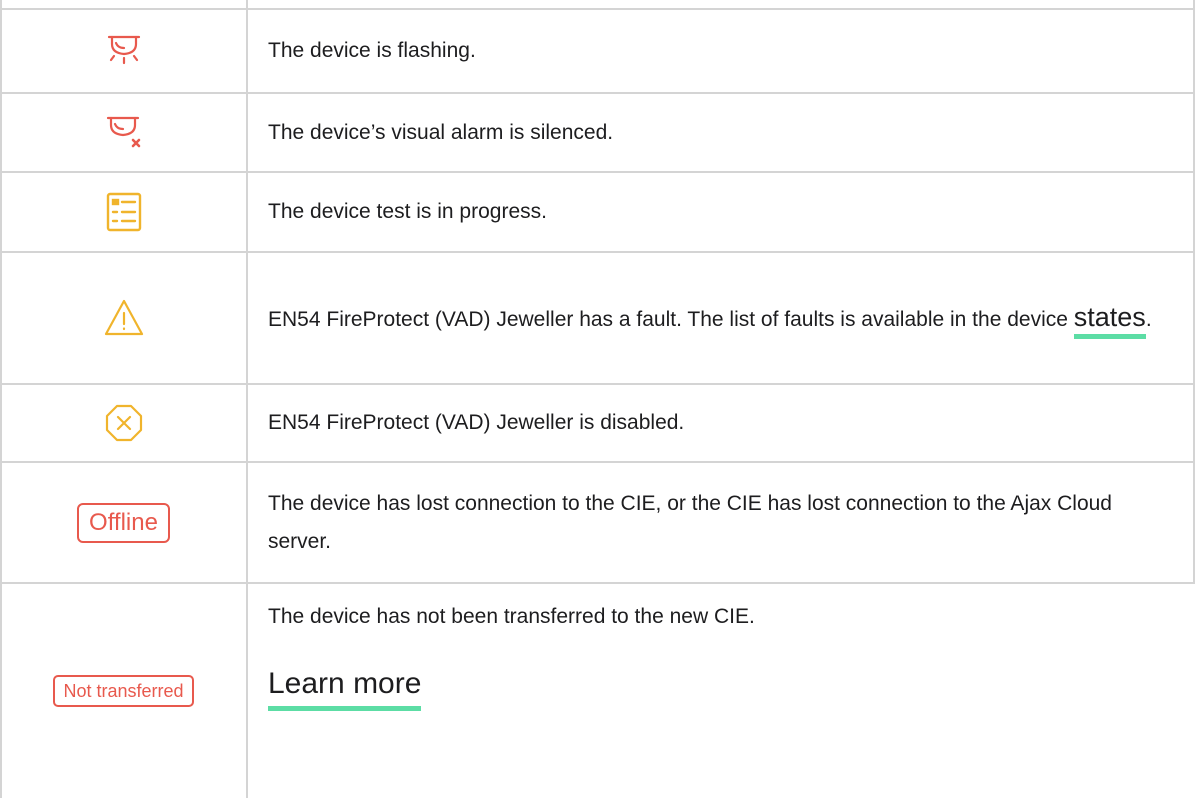 This screenshot has width=1195, height=798. What do you see at coordinates (1148, 319) in the screenshot?
I see `sentence-period: .` at bounding box center [1148, 319].